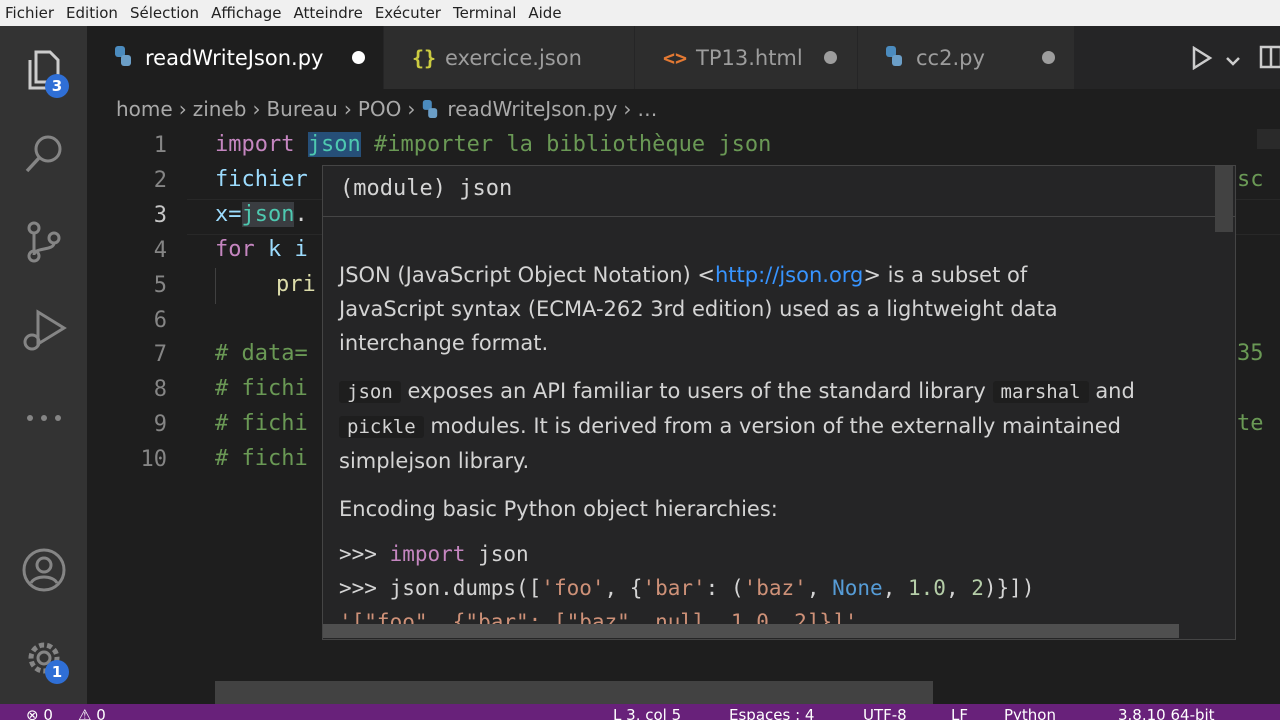 The width and height of the screenshot is (1280, 720). I want to click on tab-label: readWriteJson.py, so click(234, 57).